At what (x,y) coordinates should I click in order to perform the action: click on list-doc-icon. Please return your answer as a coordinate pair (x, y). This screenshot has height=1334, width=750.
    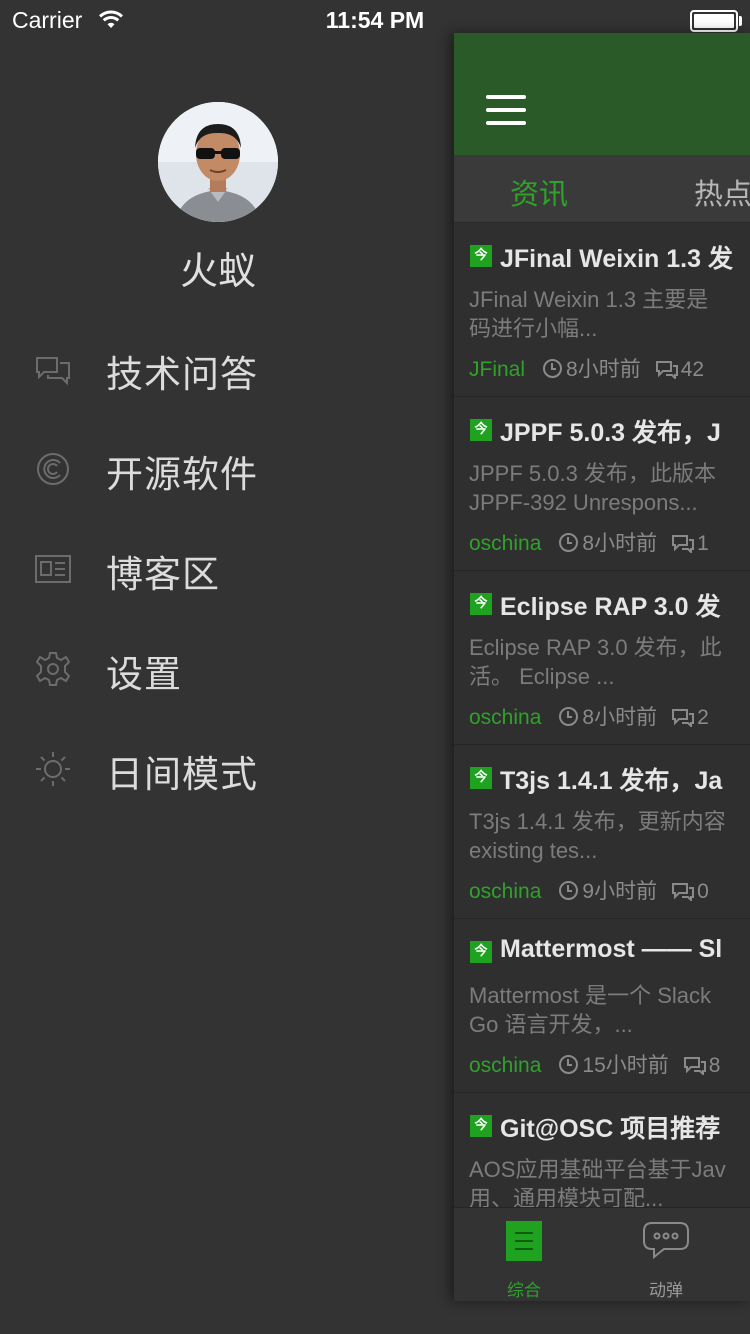
    Looking at the image, I should click on (524, 1243).